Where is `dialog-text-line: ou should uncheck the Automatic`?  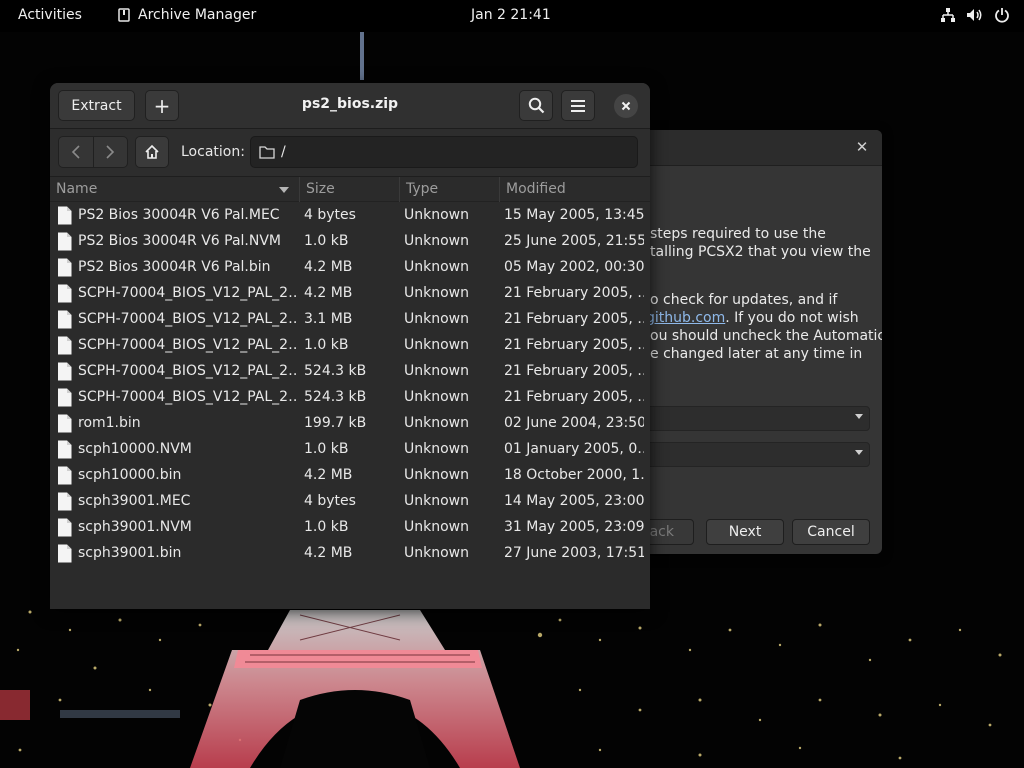 dialog-text-line: ou should uncheck the Automatic is located at coordinates (766, 336).